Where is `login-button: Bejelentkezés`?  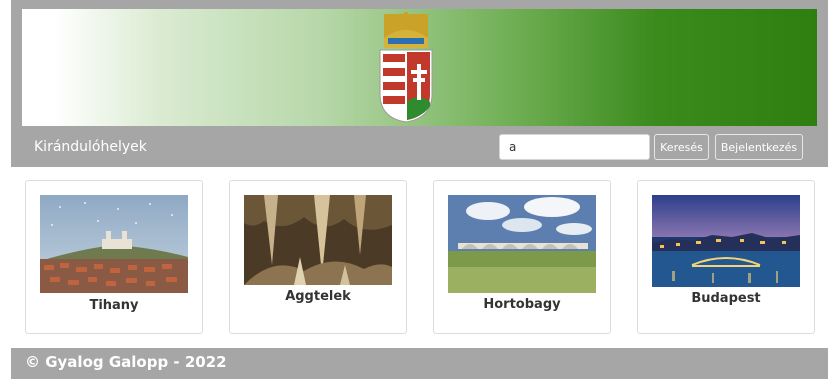
login-button: Bejelentkezés is located at coordinates (759, 147).